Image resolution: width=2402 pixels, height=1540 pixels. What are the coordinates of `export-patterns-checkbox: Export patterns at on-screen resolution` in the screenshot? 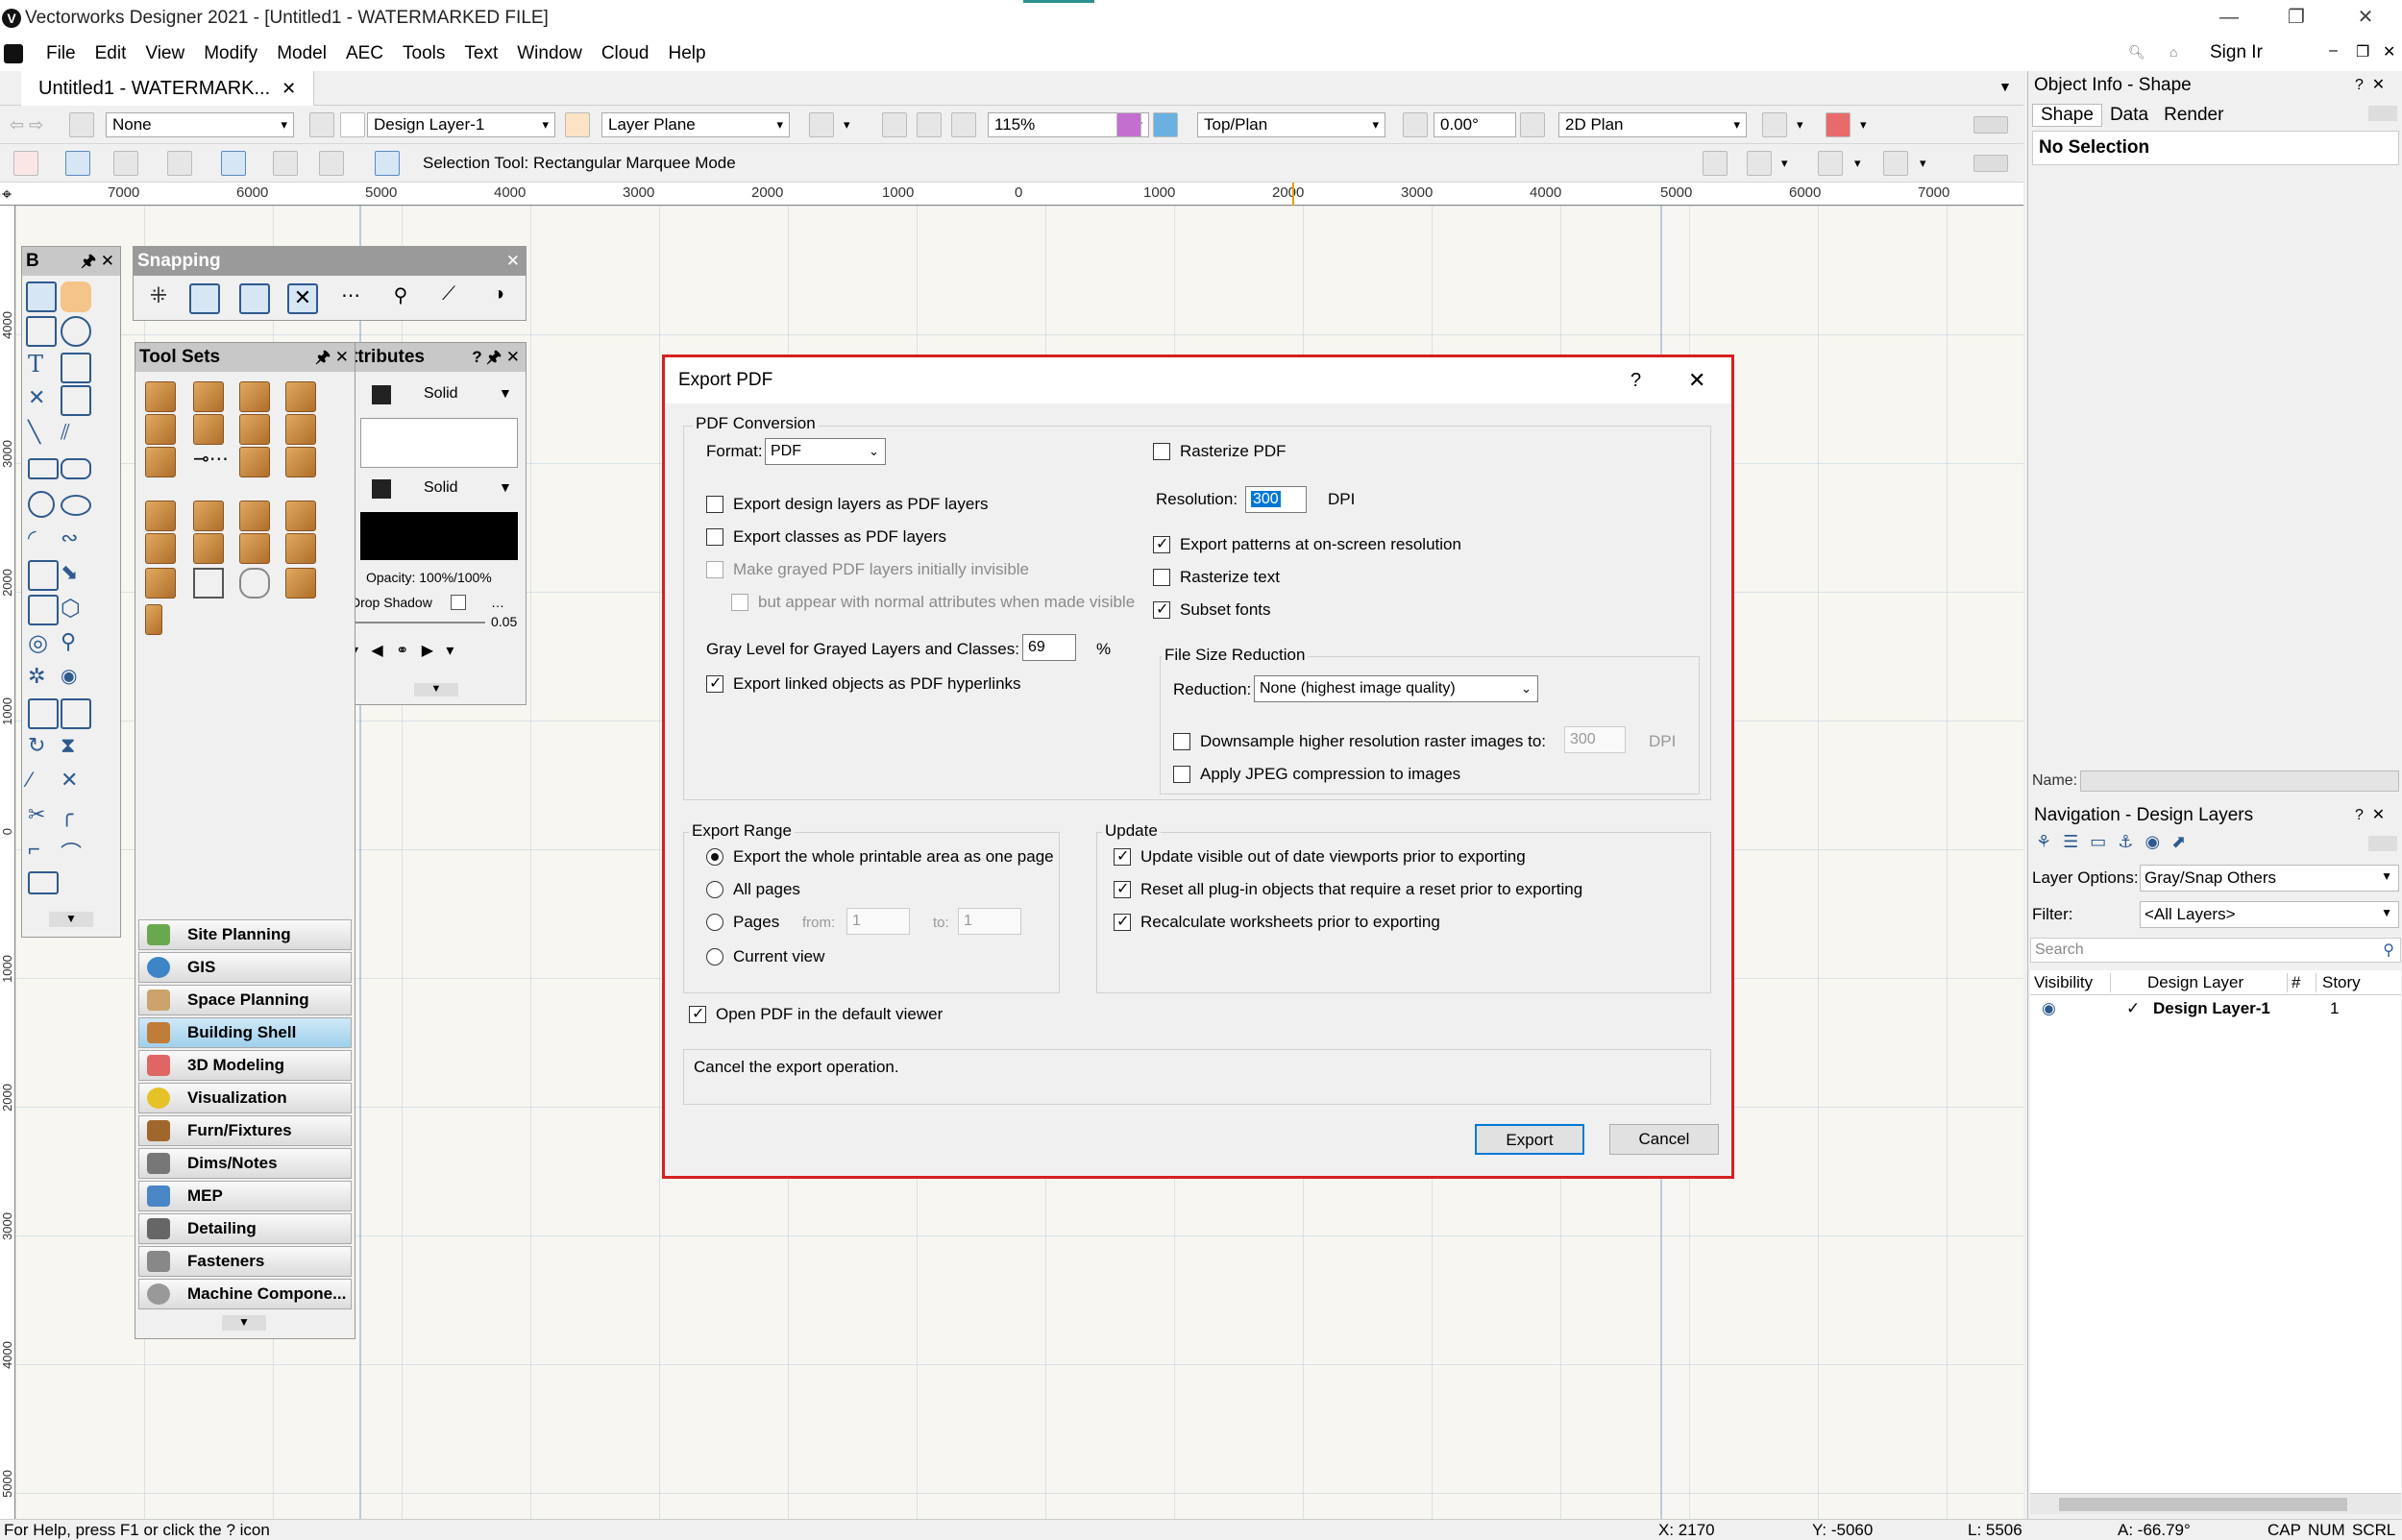 It's located at (1307, 544).